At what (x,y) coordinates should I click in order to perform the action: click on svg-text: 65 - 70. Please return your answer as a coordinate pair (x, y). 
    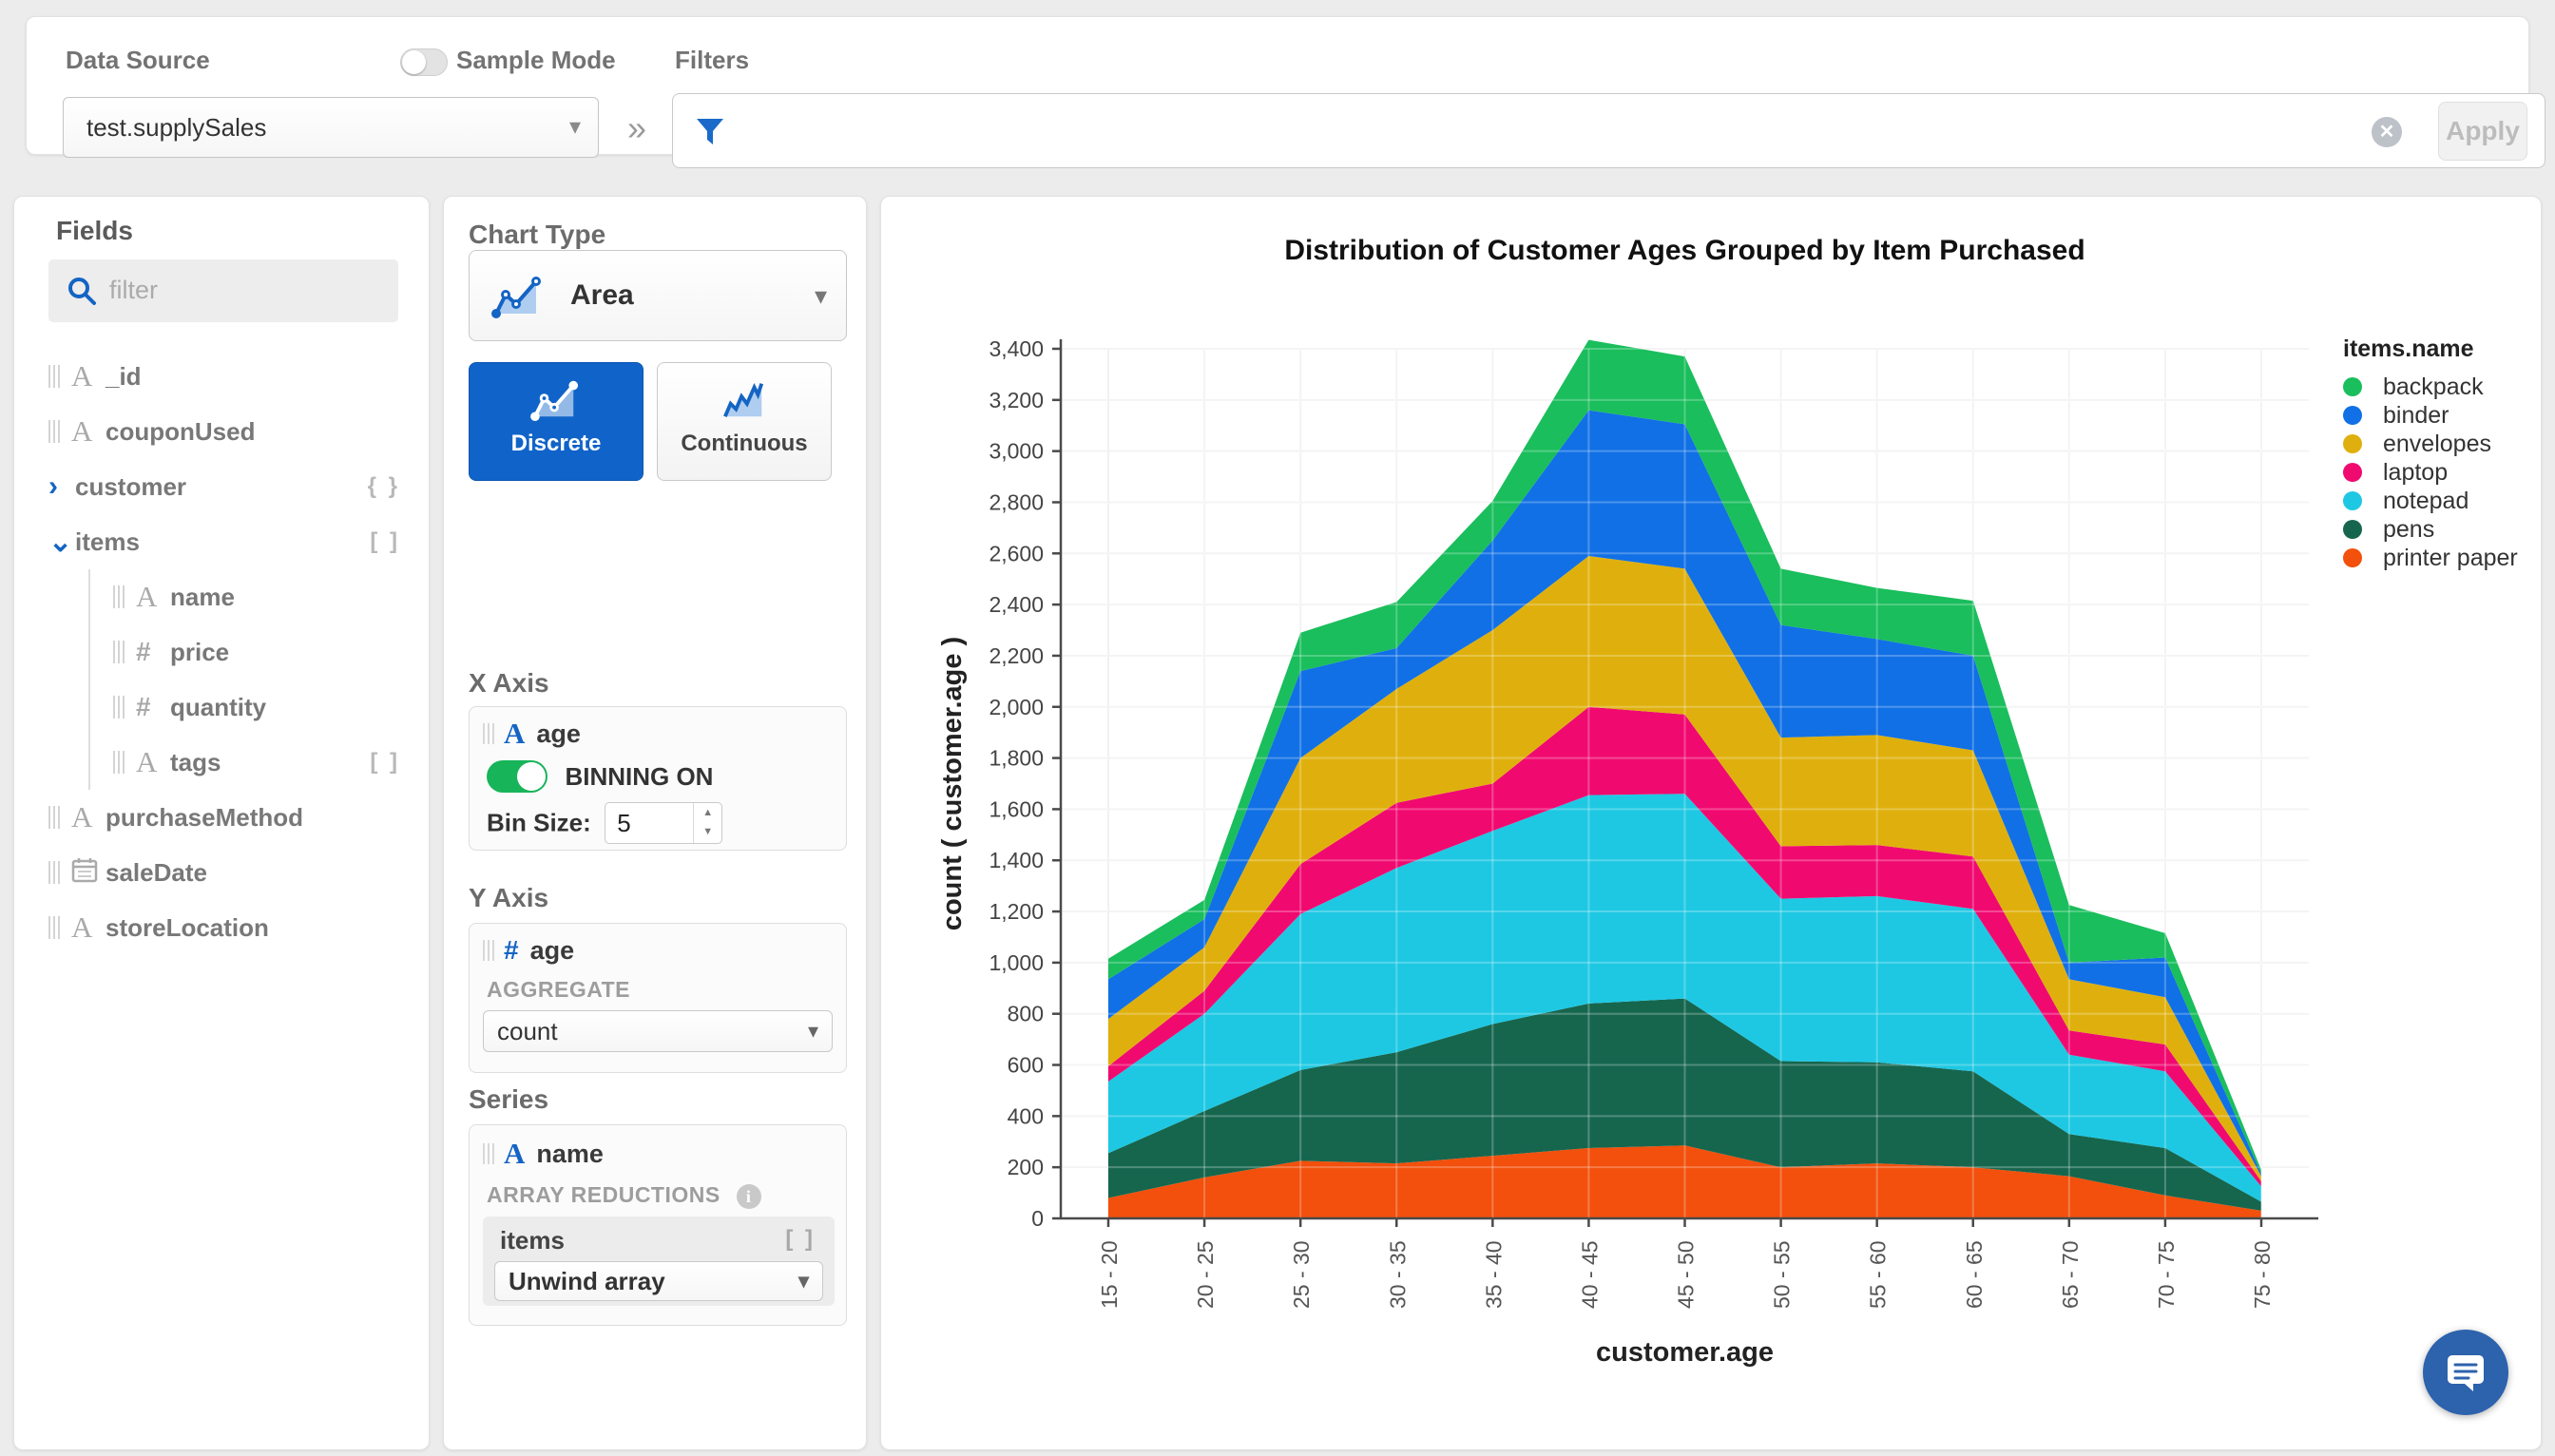
    Looking at the image, I should click on (2070, 1274).